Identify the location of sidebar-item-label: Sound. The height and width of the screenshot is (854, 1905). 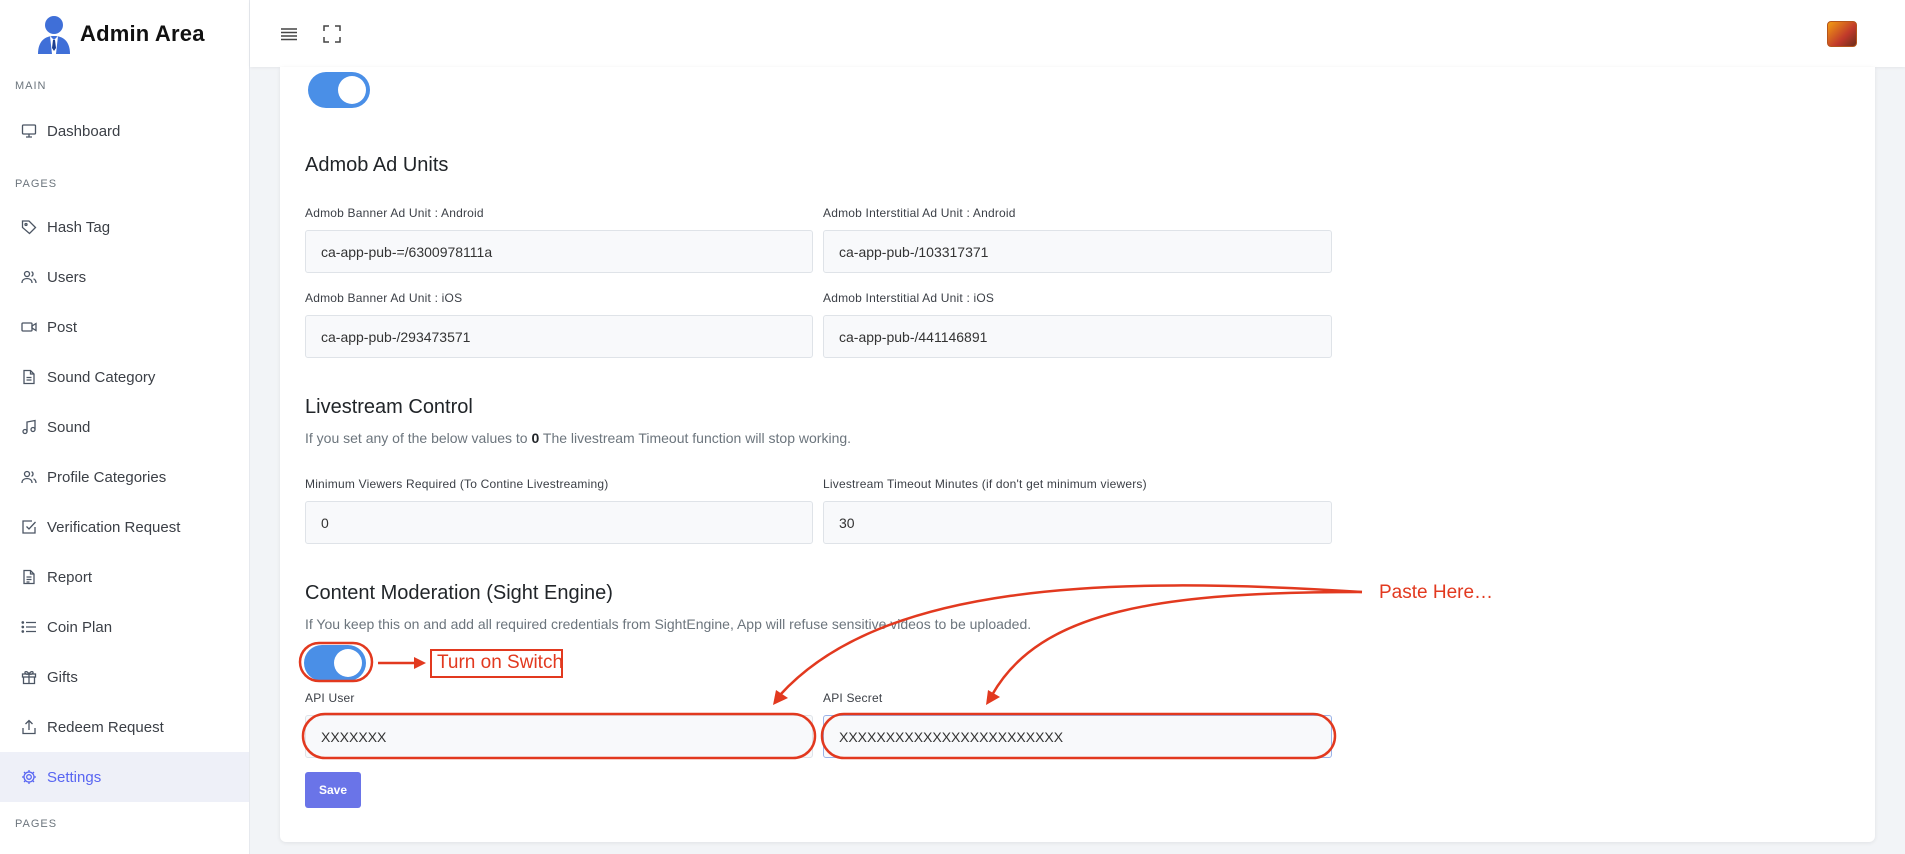
(69, 427).